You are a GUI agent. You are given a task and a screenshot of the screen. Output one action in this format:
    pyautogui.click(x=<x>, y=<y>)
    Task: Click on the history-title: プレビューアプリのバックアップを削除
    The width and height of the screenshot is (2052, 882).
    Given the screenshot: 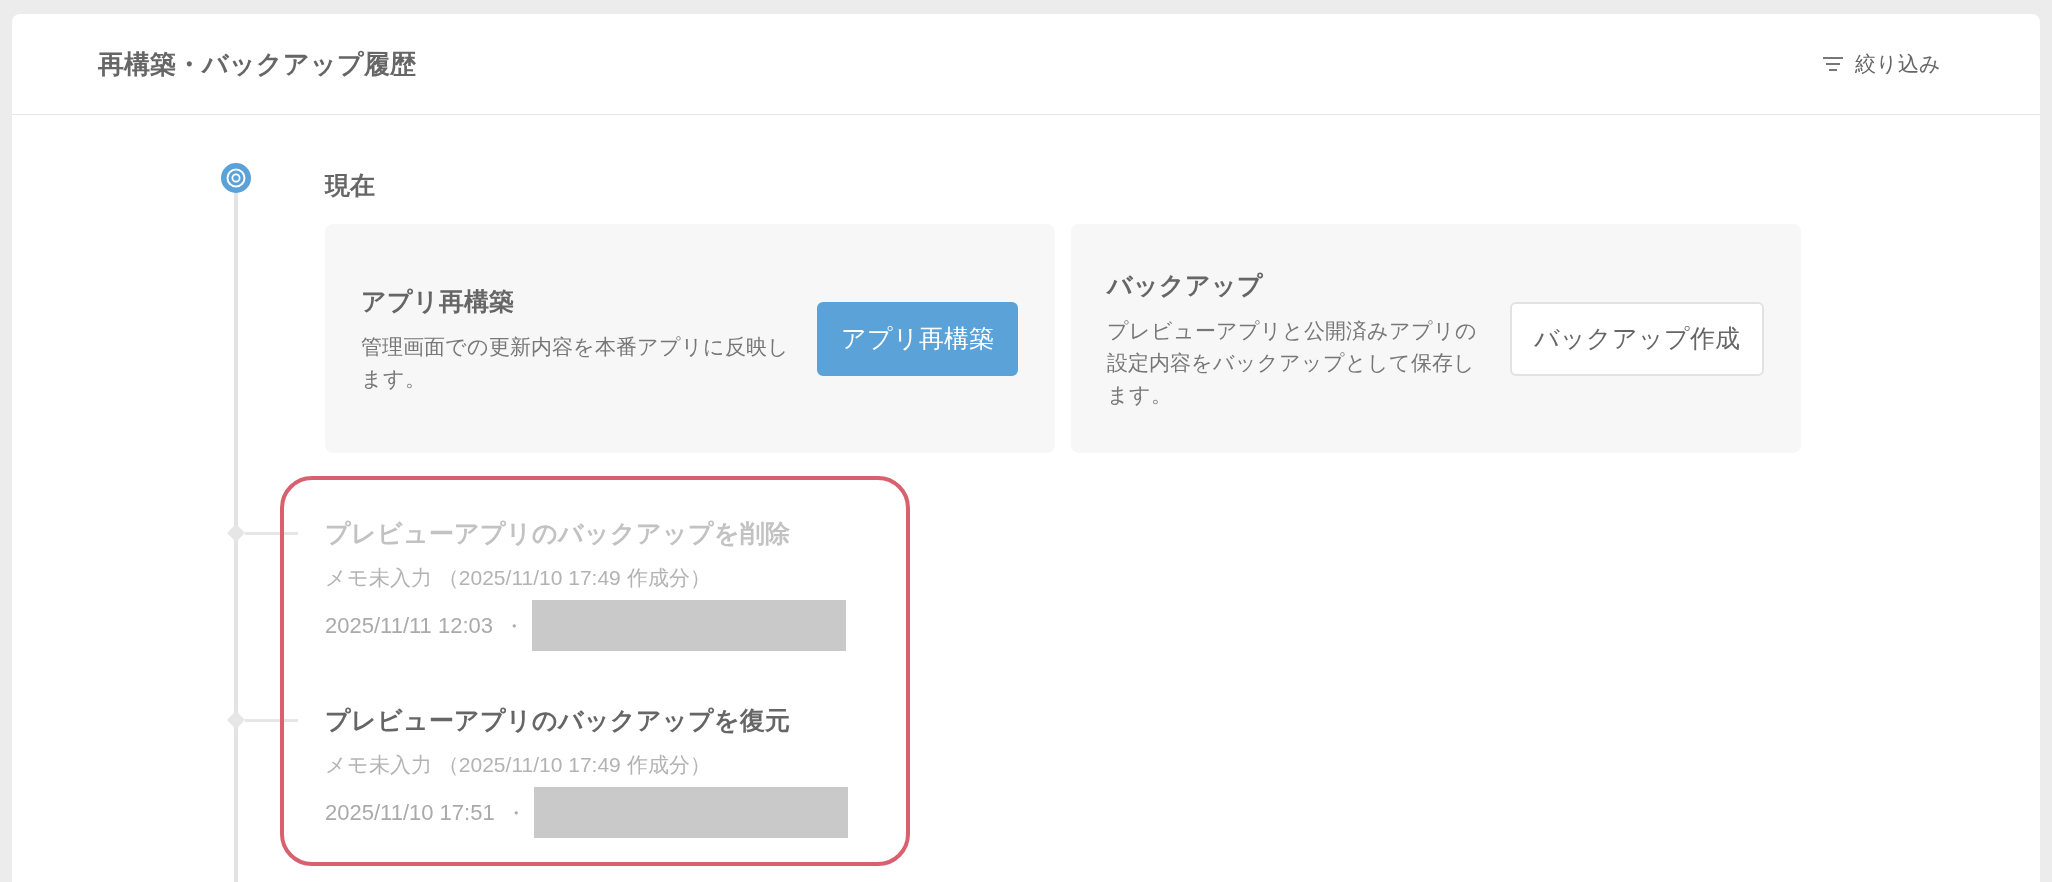 What is the action you would take?
    pyautogui.click(x=558, y=533)
    